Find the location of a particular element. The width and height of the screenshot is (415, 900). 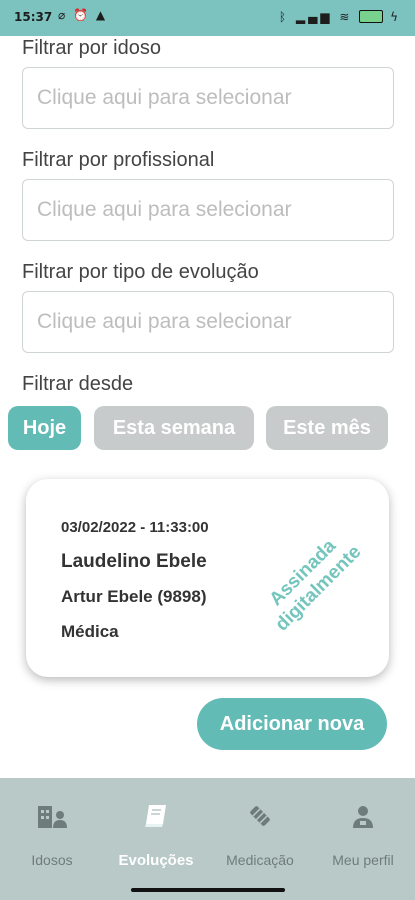

wifi-icon: ≋ is located at coordinates (346, 17).